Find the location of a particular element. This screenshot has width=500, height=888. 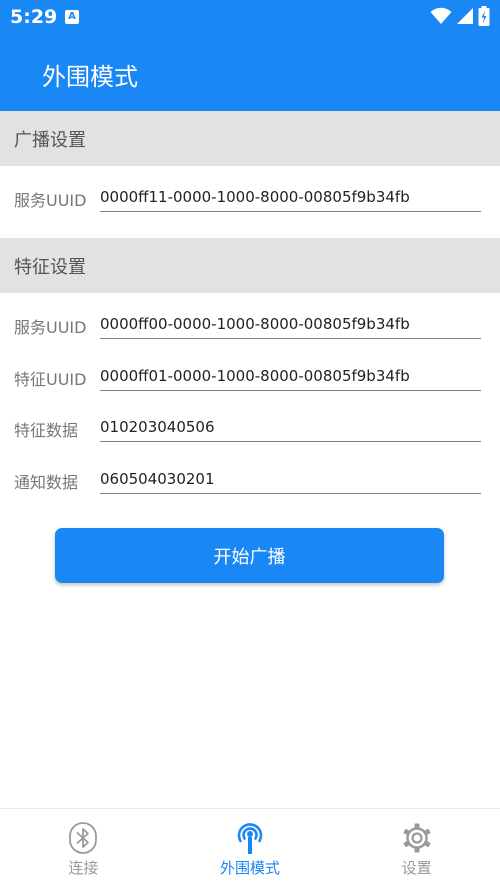

advertise-service-uuid-label: 服务UUID is located at coordinates (50, 200).